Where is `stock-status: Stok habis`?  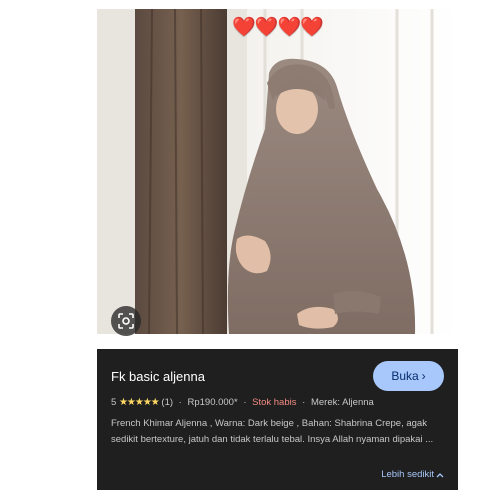
stock-status: Stok habis is located at coordinates (274, 402).